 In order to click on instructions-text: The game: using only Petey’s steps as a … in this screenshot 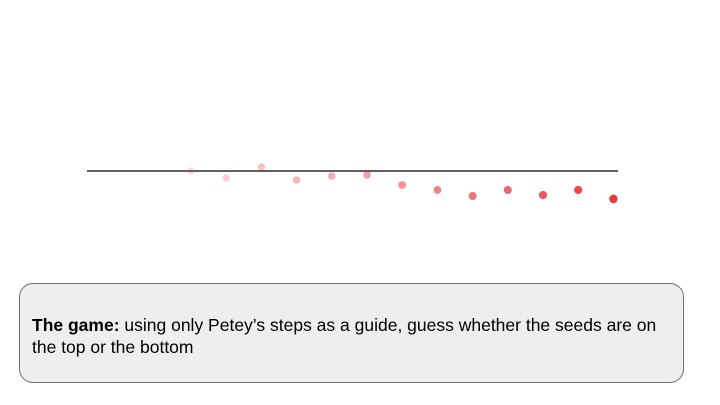, I will do `click(351, 336)`.